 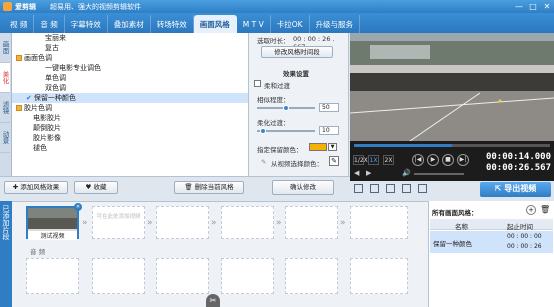 What do you see at coordinates (264, 162) in the screenshot?
I see `pipette-small-icon: ✎` at bounding box center [264, 162].